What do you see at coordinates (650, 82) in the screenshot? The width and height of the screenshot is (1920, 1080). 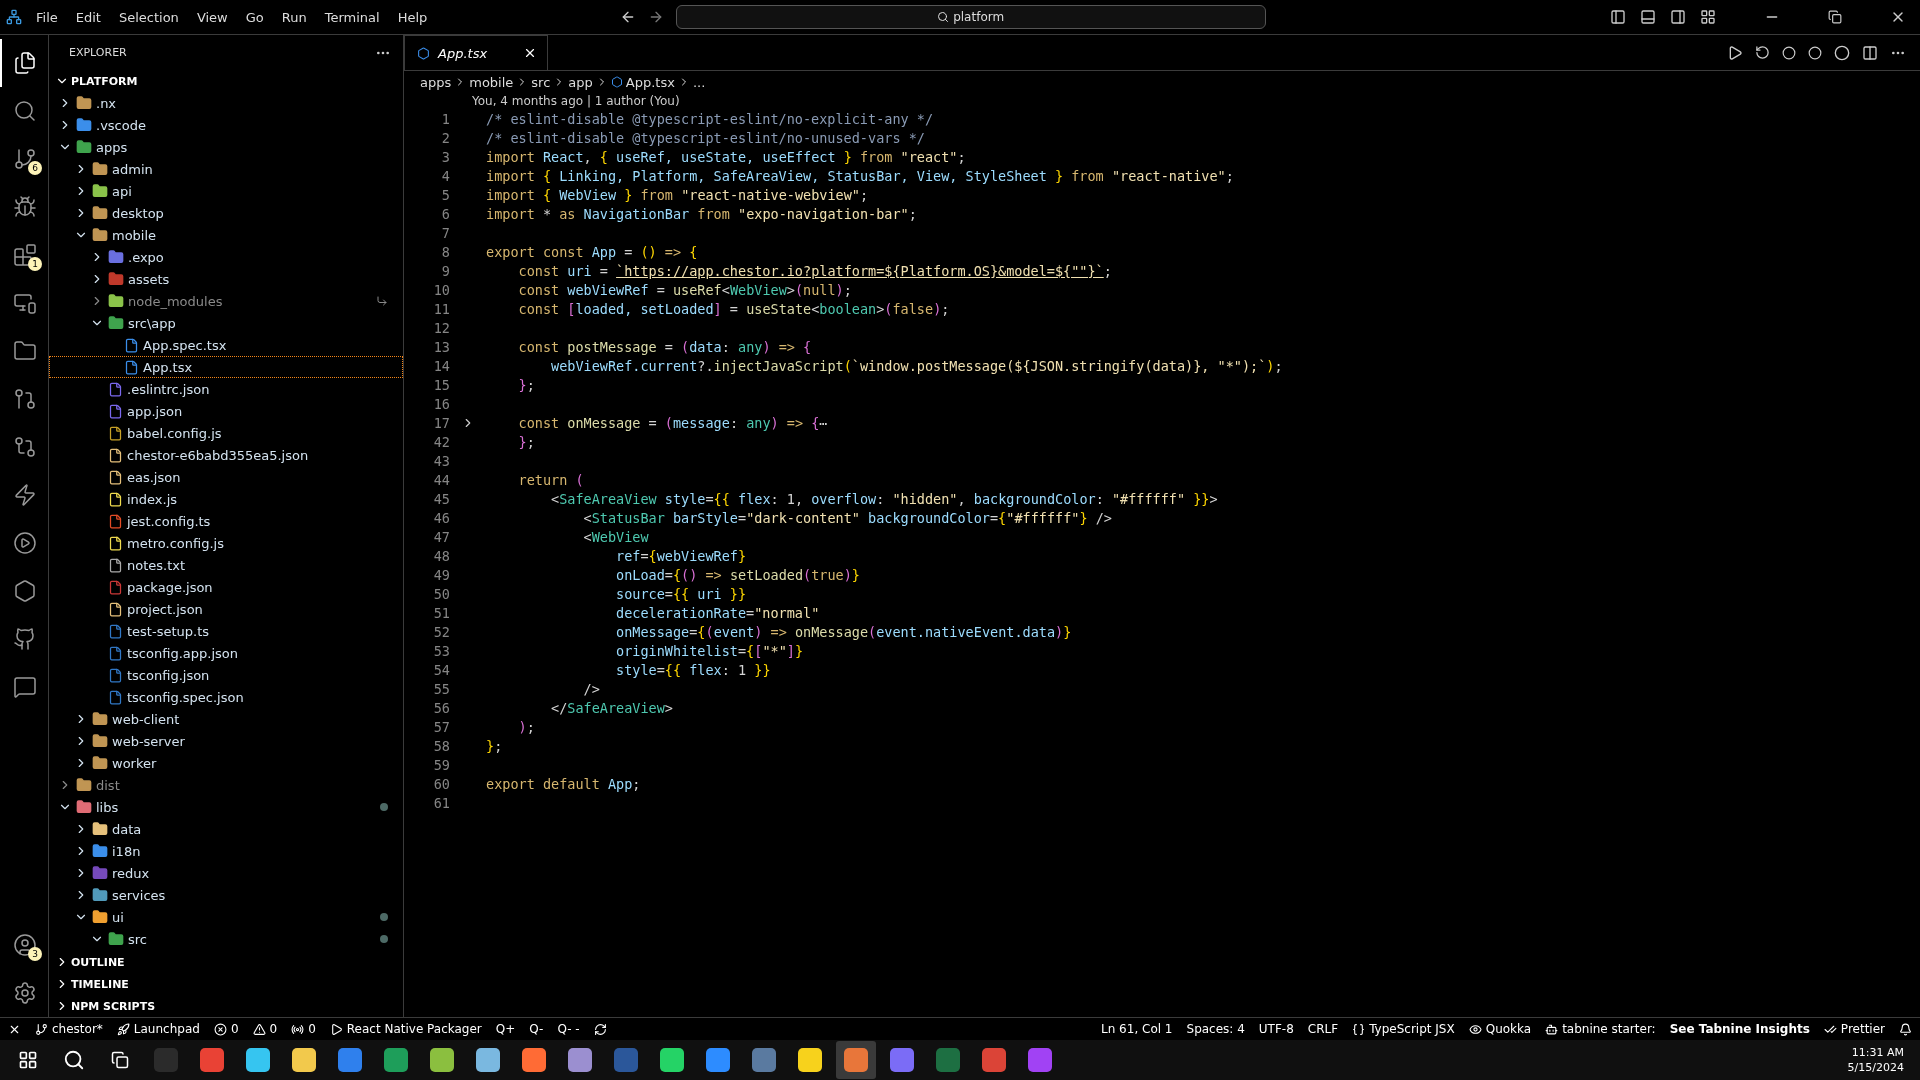 I see `breadcrumb-item: App.tsx` at bounding box center [650, 82].